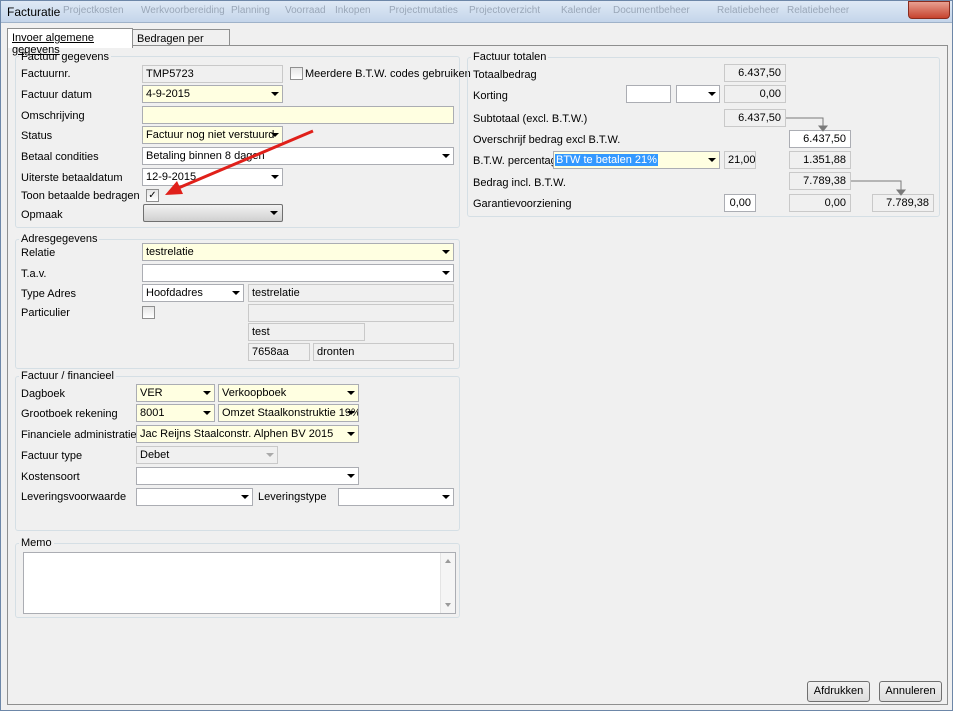 The image size is (953, 712). Describe the element at coordinates (929, 10) in the screenshot. I see `close-button` at that location.